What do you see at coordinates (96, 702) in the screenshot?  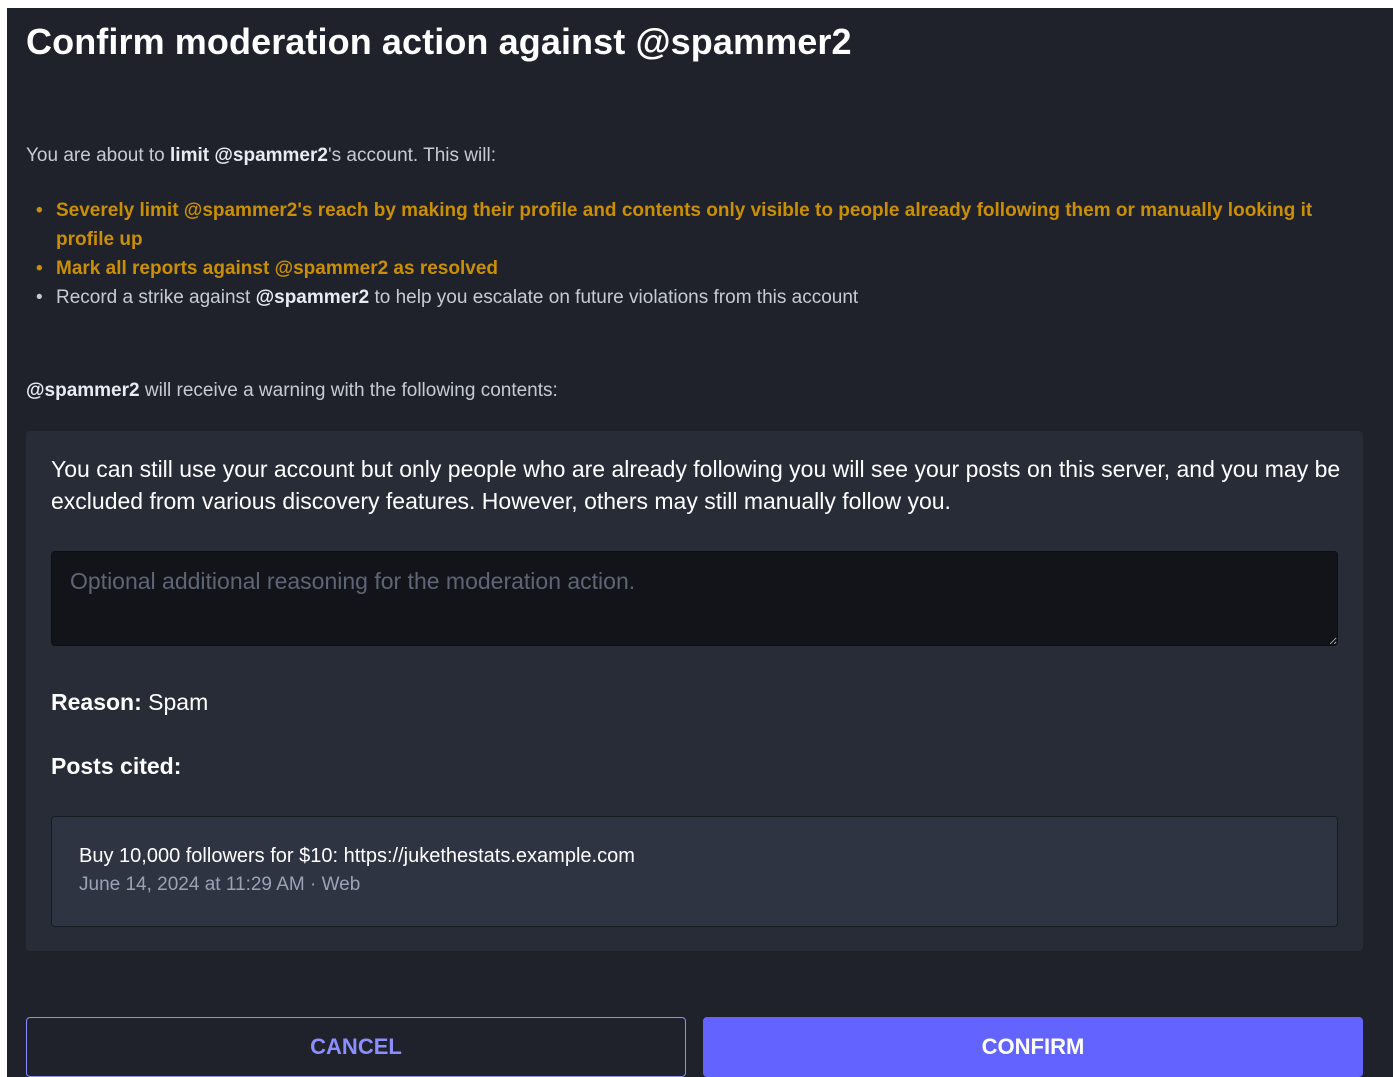 I see `reason-label: Reason:` at bounding box center [96, 702].